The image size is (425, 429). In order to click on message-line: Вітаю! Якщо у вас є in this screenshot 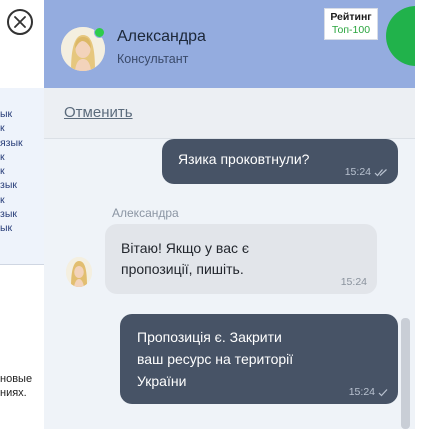, I will do `click(185, 248)`.